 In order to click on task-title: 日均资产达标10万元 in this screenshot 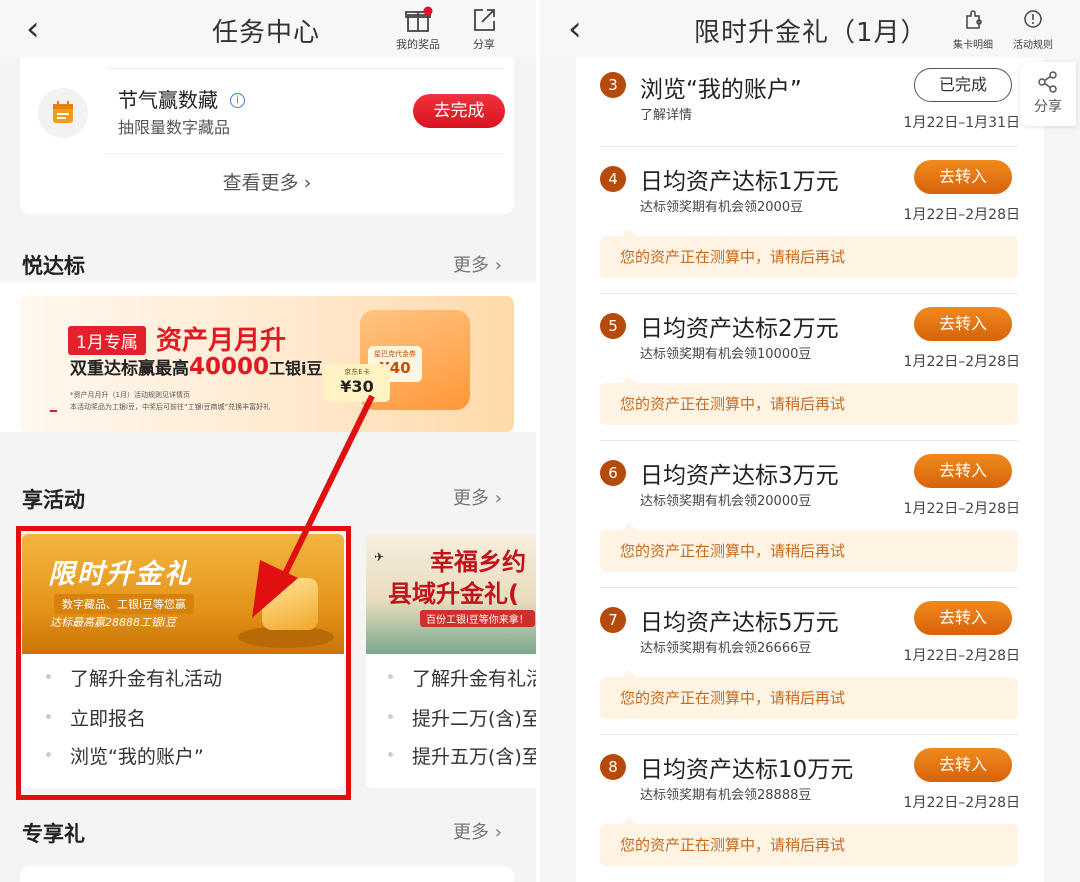, I will do `click(747, 770)`.